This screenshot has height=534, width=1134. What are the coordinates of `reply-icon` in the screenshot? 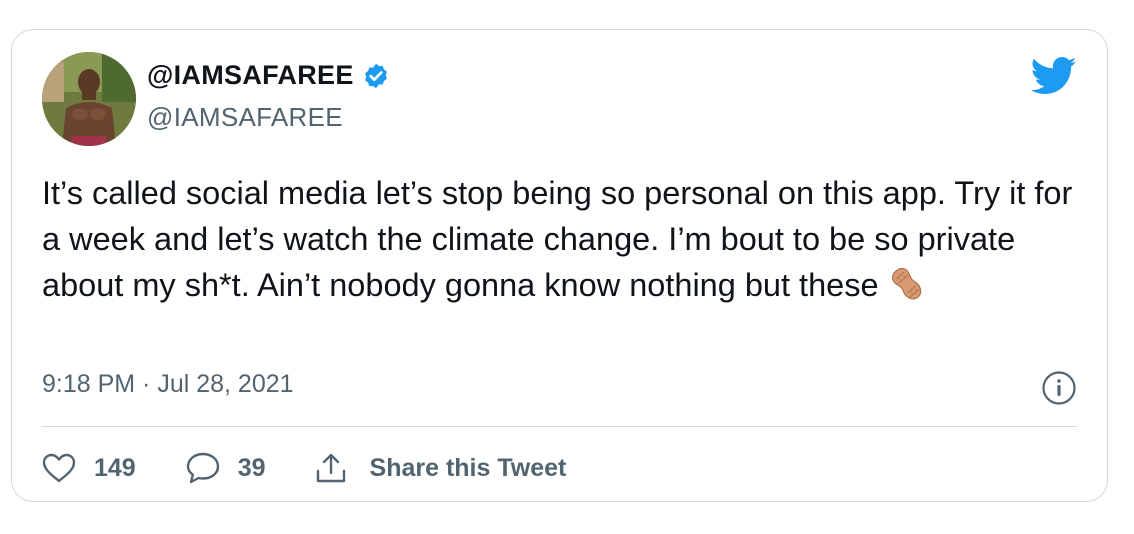 It's located at (202, 468).